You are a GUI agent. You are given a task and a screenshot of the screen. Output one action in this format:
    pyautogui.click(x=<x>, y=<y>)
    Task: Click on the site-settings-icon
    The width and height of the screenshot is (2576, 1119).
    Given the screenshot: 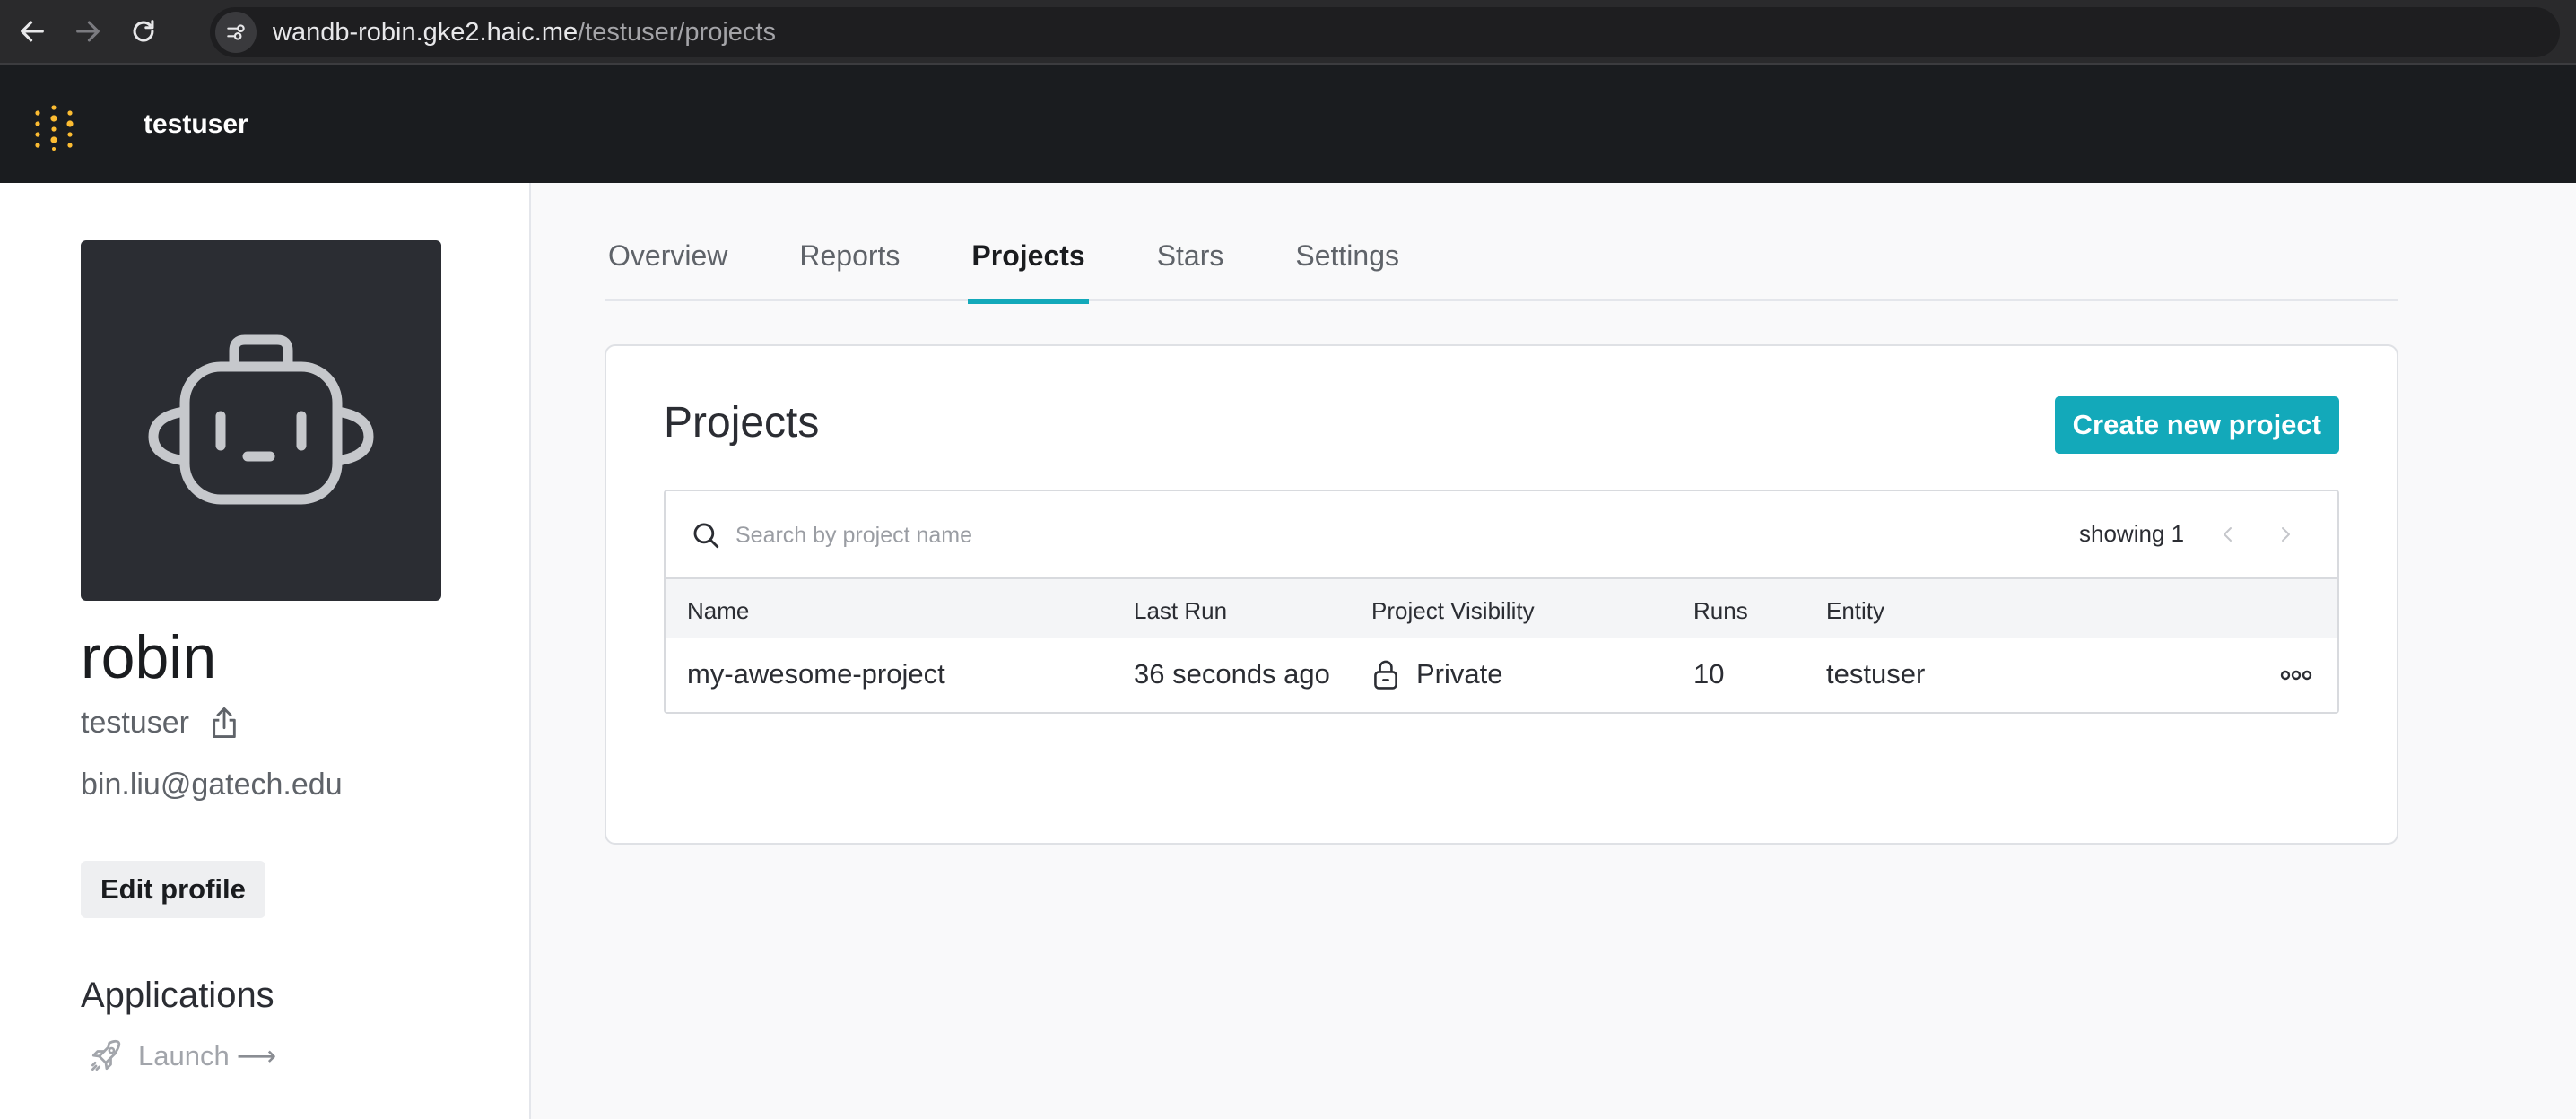 What is the action you would take?
    pyautogui.click(x=236, y=32)
    